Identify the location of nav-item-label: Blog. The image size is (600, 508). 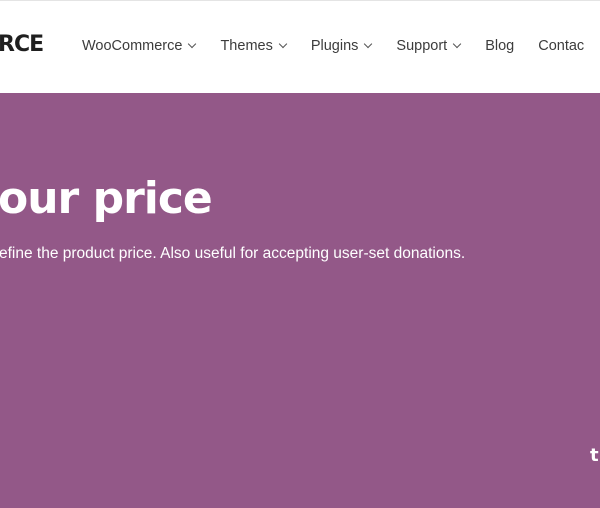
(500, 46).